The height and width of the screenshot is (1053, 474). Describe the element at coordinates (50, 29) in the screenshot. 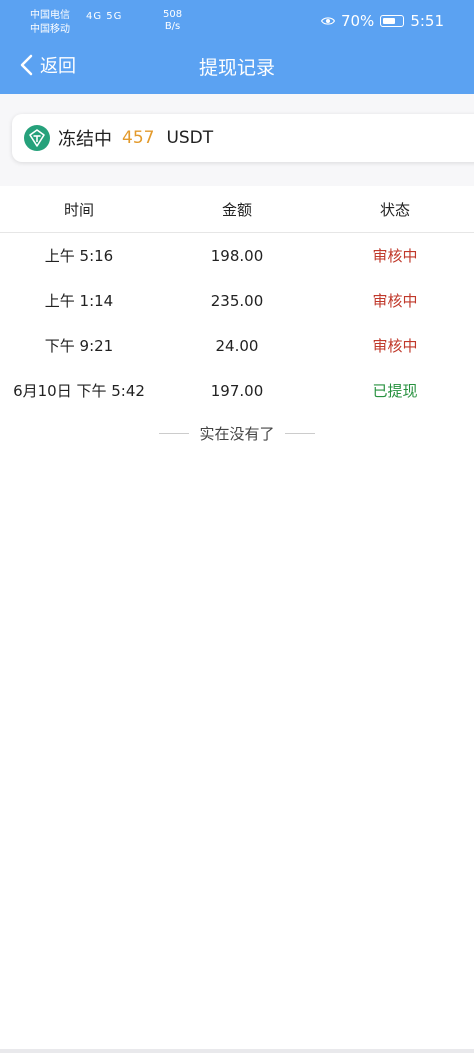

I see `carrier-2: 中国移动` at that location.